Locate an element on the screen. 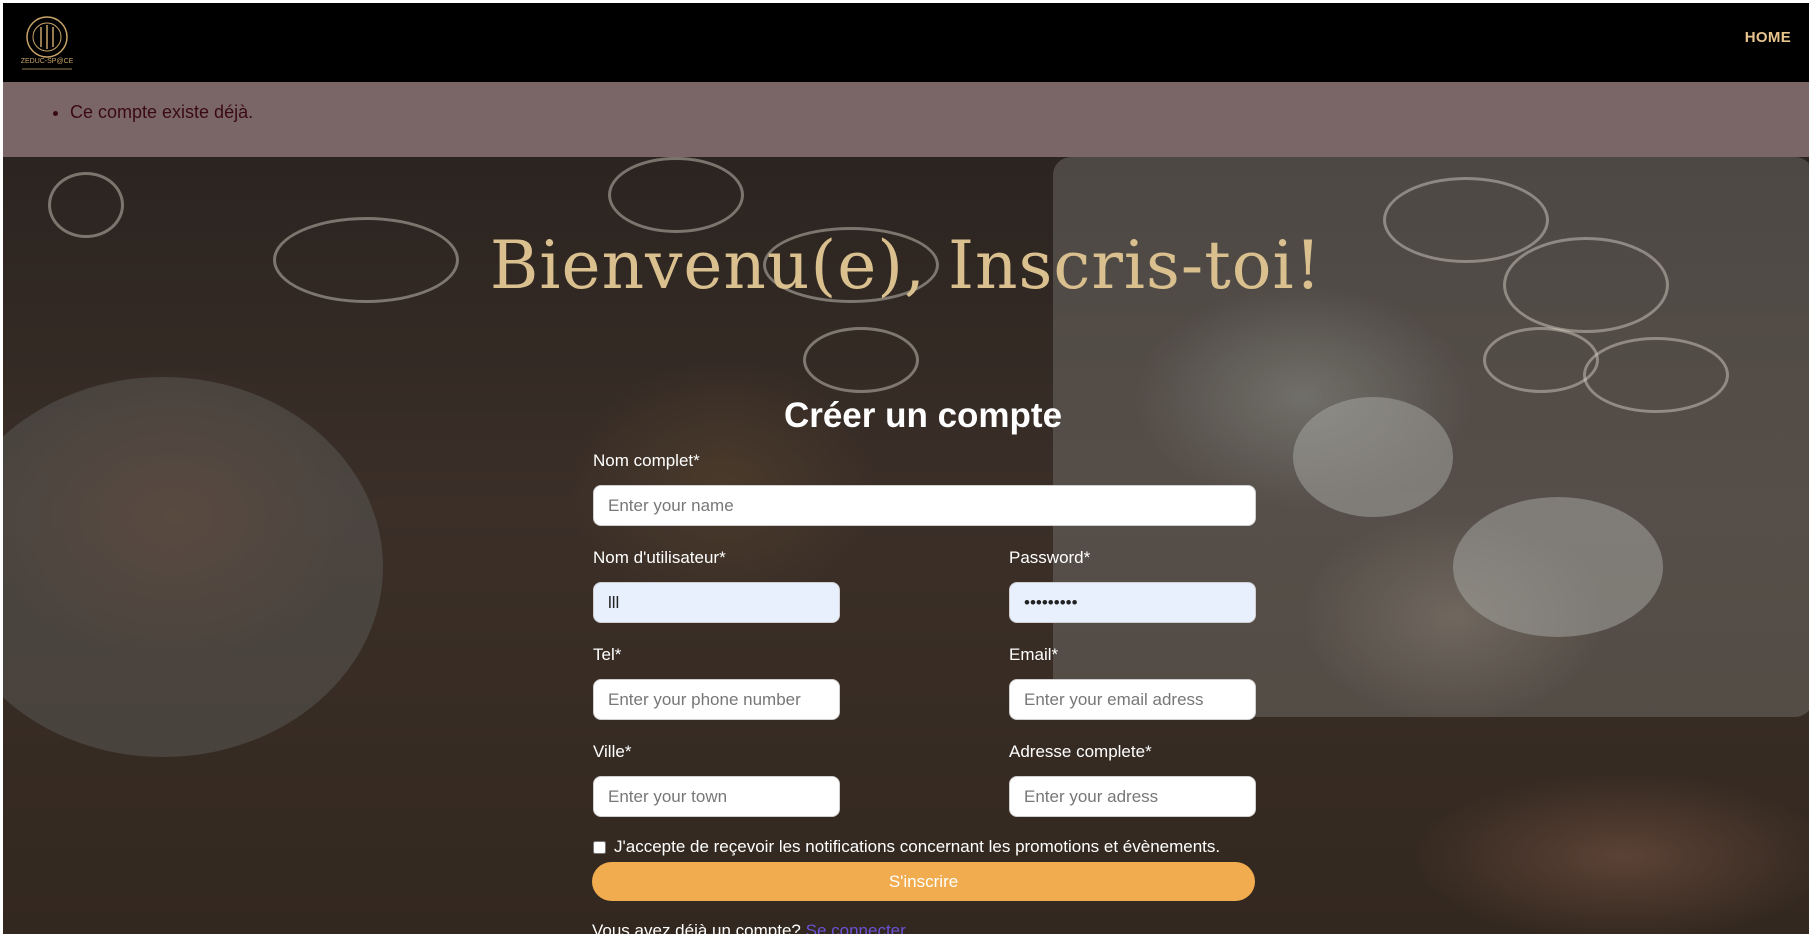 The height and width of the screenshot is (937, 1812). town-input is located at coordinates (716, 796).